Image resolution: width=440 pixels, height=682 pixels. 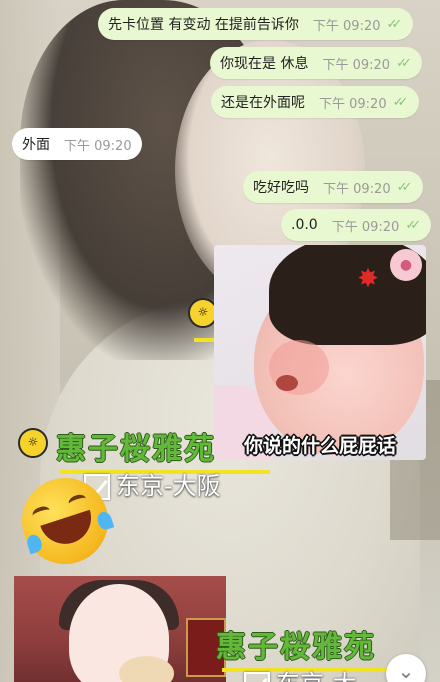 I want to click on message-text: 外面, so click(x=36, y=145).